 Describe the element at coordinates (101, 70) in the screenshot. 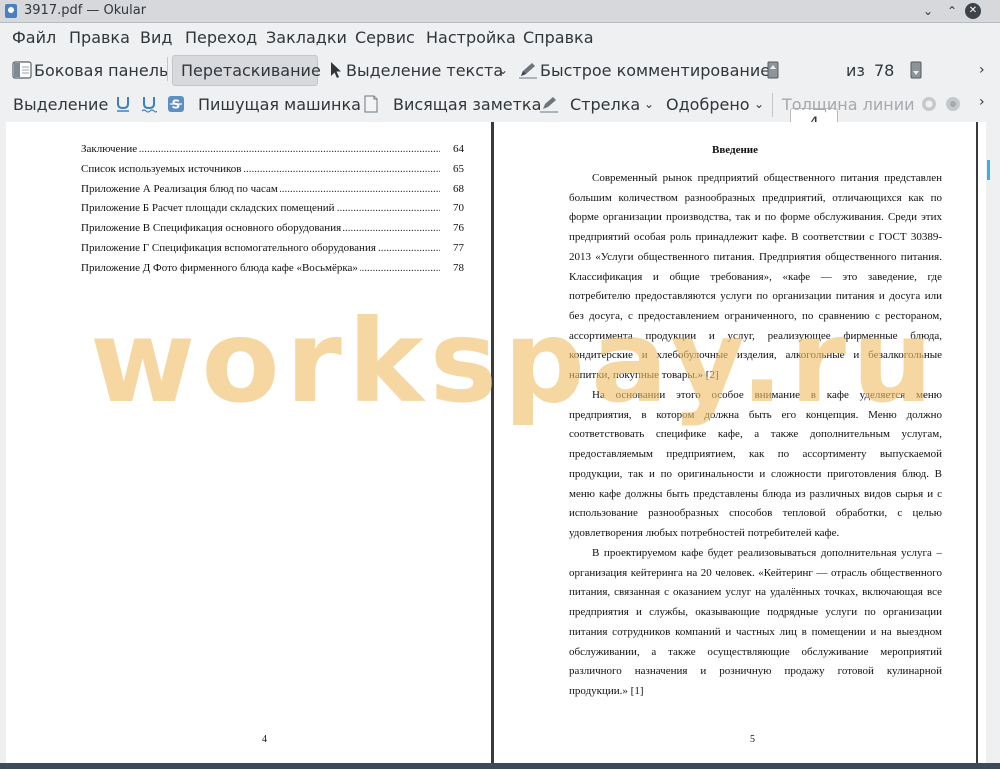

I see `sidebar-button-label: Боковая панель` at that location.